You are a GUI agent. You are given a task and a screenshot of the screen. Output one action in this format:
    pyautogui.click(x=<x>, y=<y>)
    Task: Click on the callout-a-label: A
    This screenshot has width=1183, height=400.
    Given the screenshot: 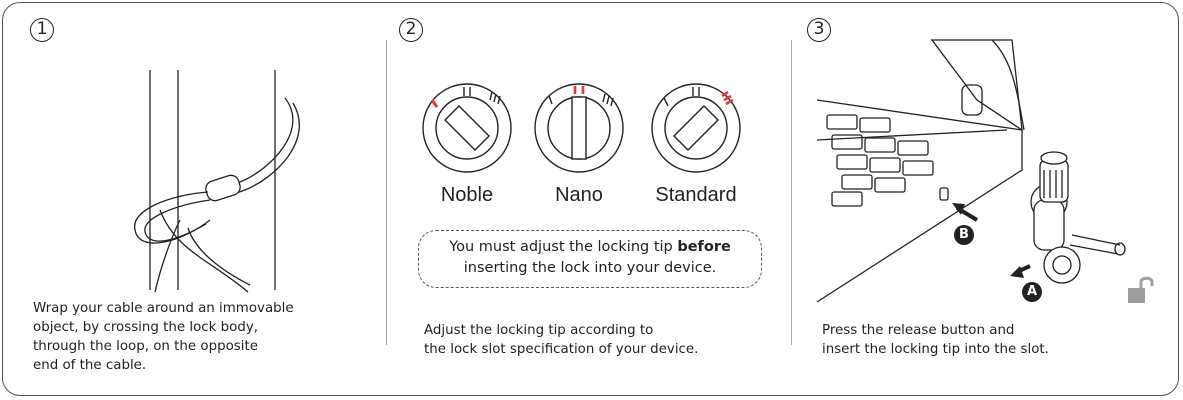 What is the action you would take?
    pyautogui.click(x=1032, y=291)
    